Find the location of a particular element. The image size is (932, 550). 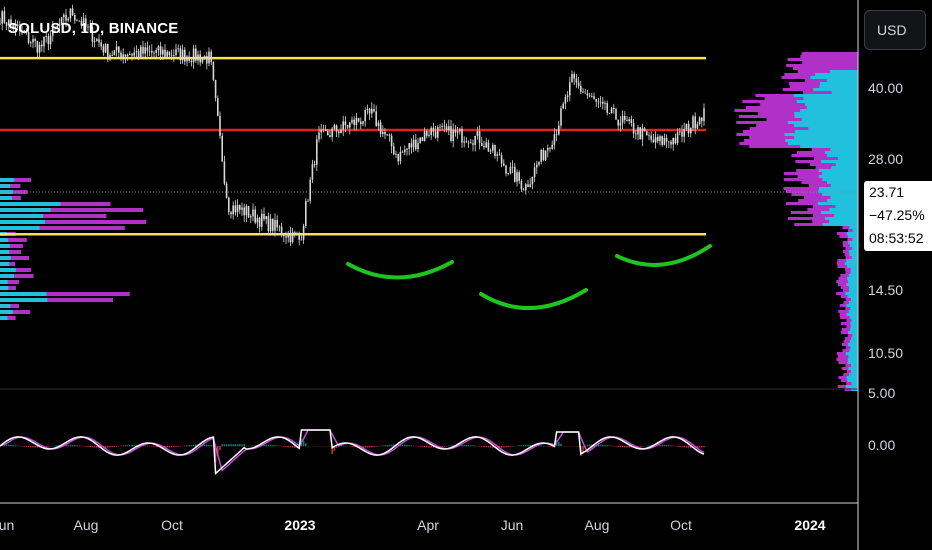

currency-button: USD is located at coordinates (895, 30).